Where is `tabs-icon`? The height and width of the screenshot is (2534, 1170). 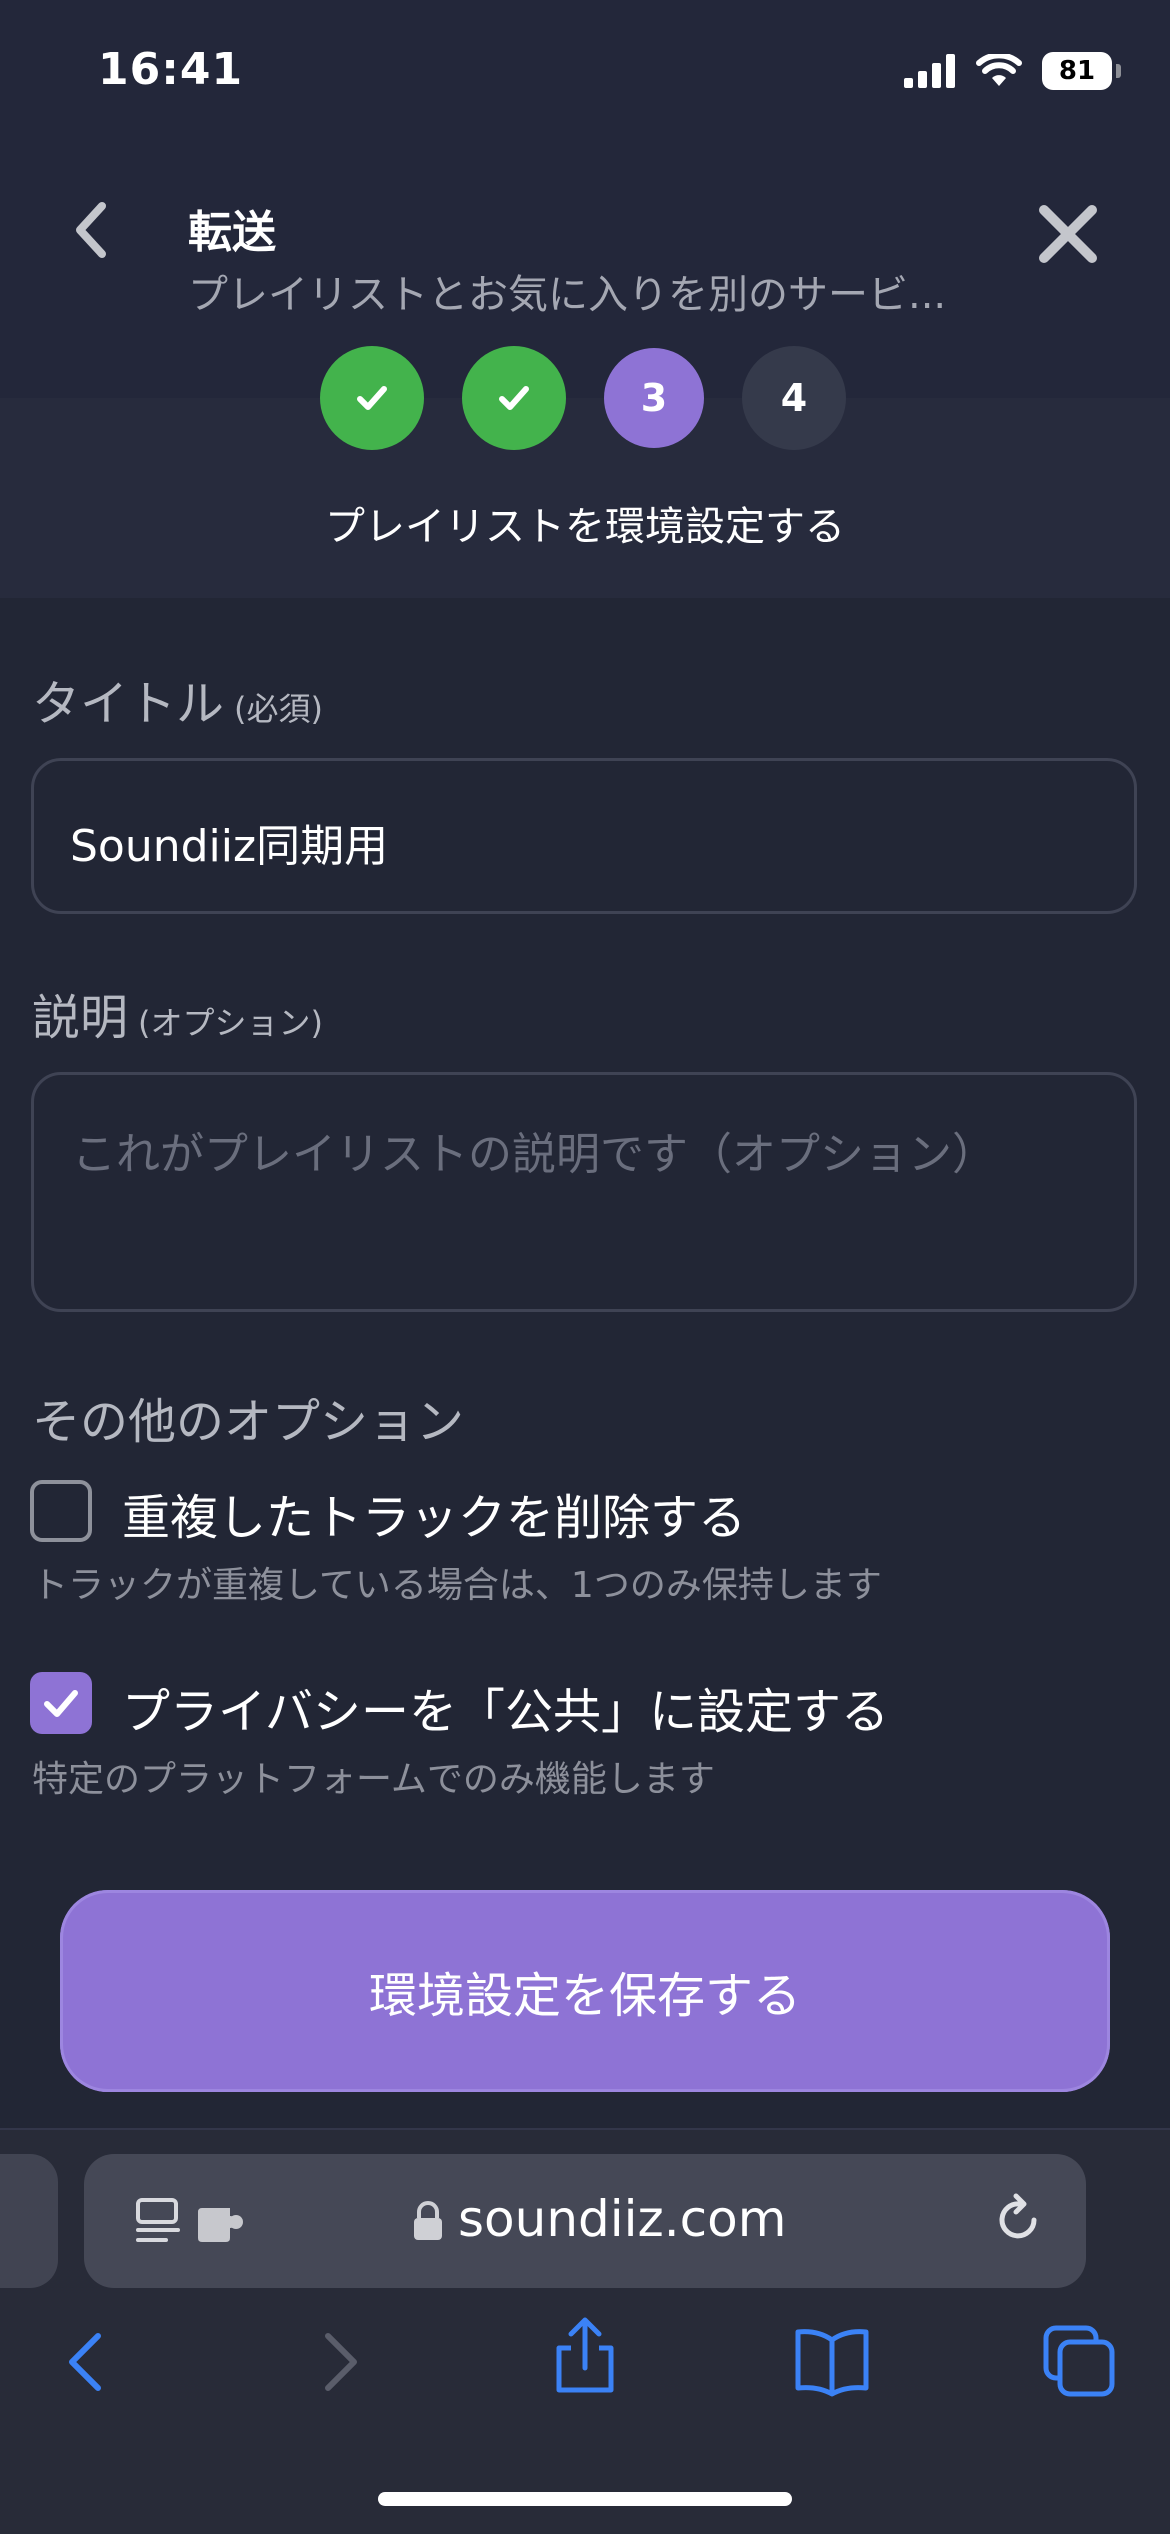
tabs-icon is located at coordinates (1080, 2360).